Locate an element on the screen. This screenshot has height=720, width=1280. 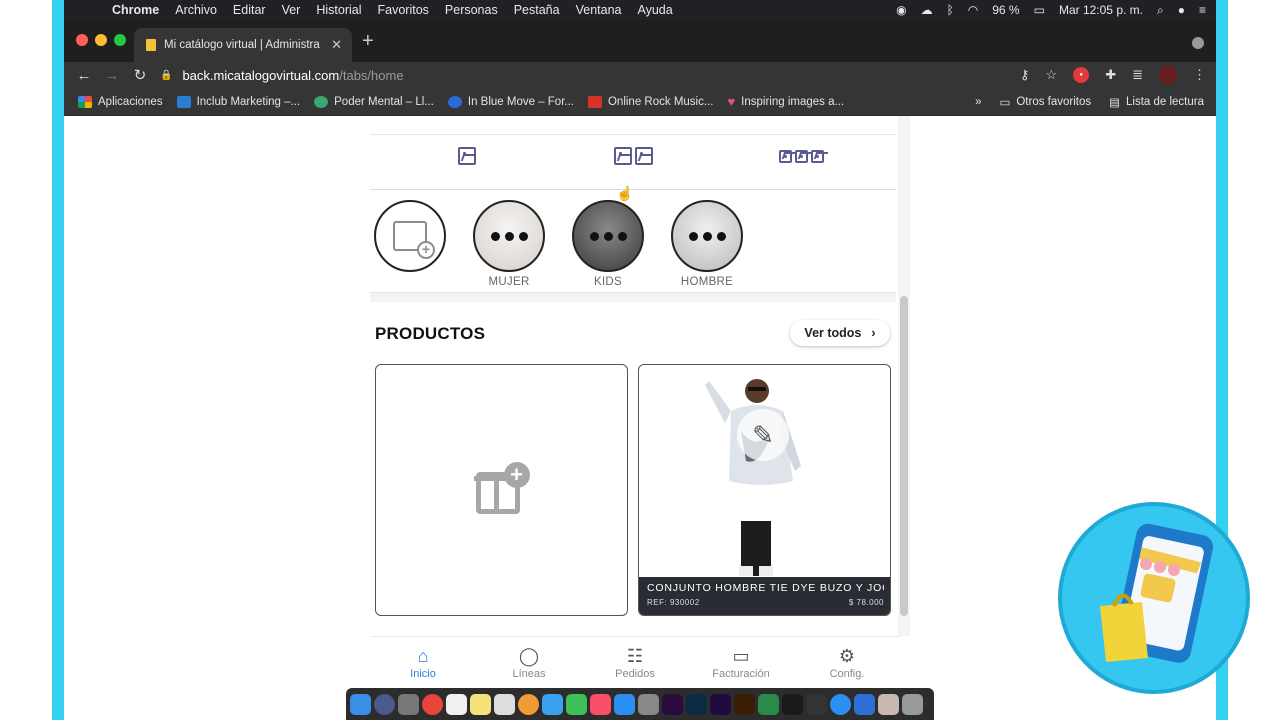
music-icon is located at coordinates (600, 704).